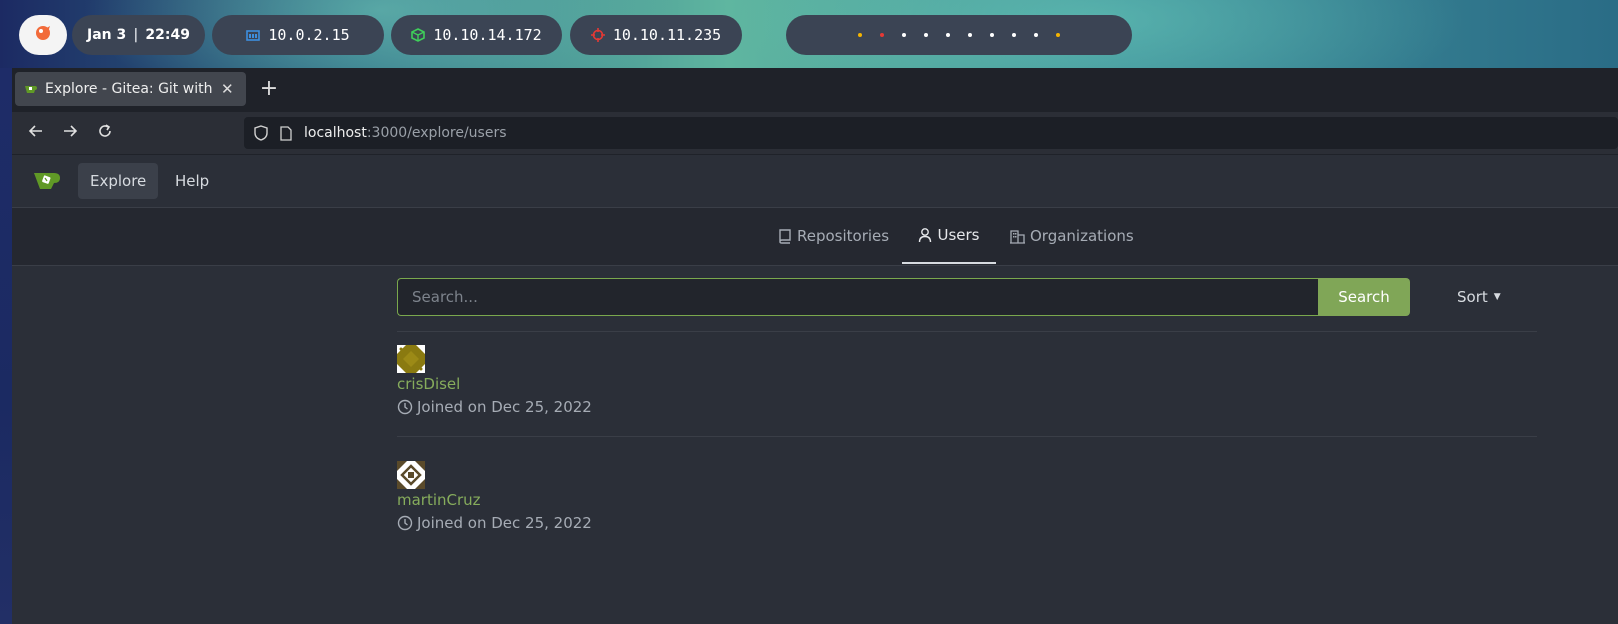 This screenshot has width=1618, height=624. What do you see at coordinates (857, 297) in the screenshot?
I see `search-input` at bounding box center [857, 297].